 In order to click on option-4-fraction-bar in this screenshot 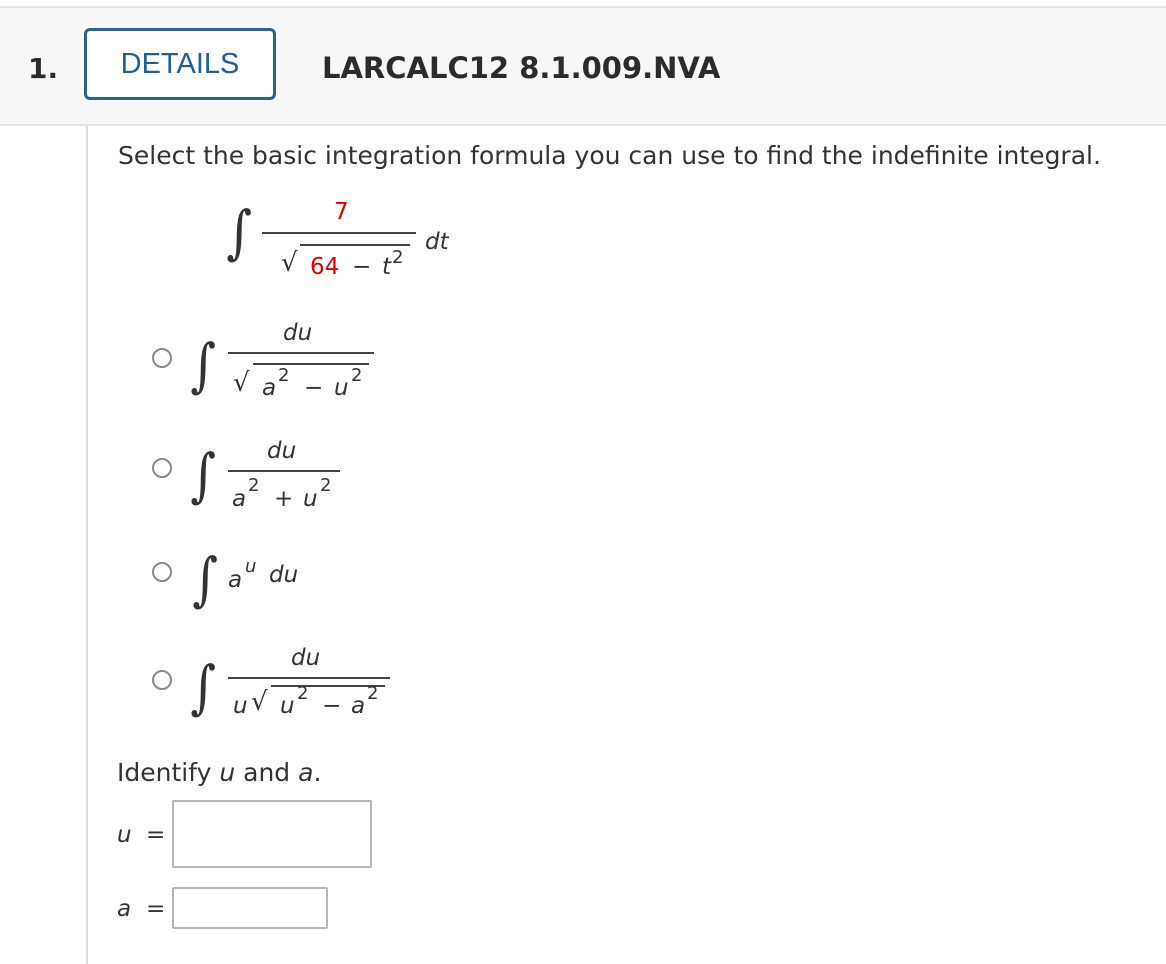, I will do `click(309, 678)`.